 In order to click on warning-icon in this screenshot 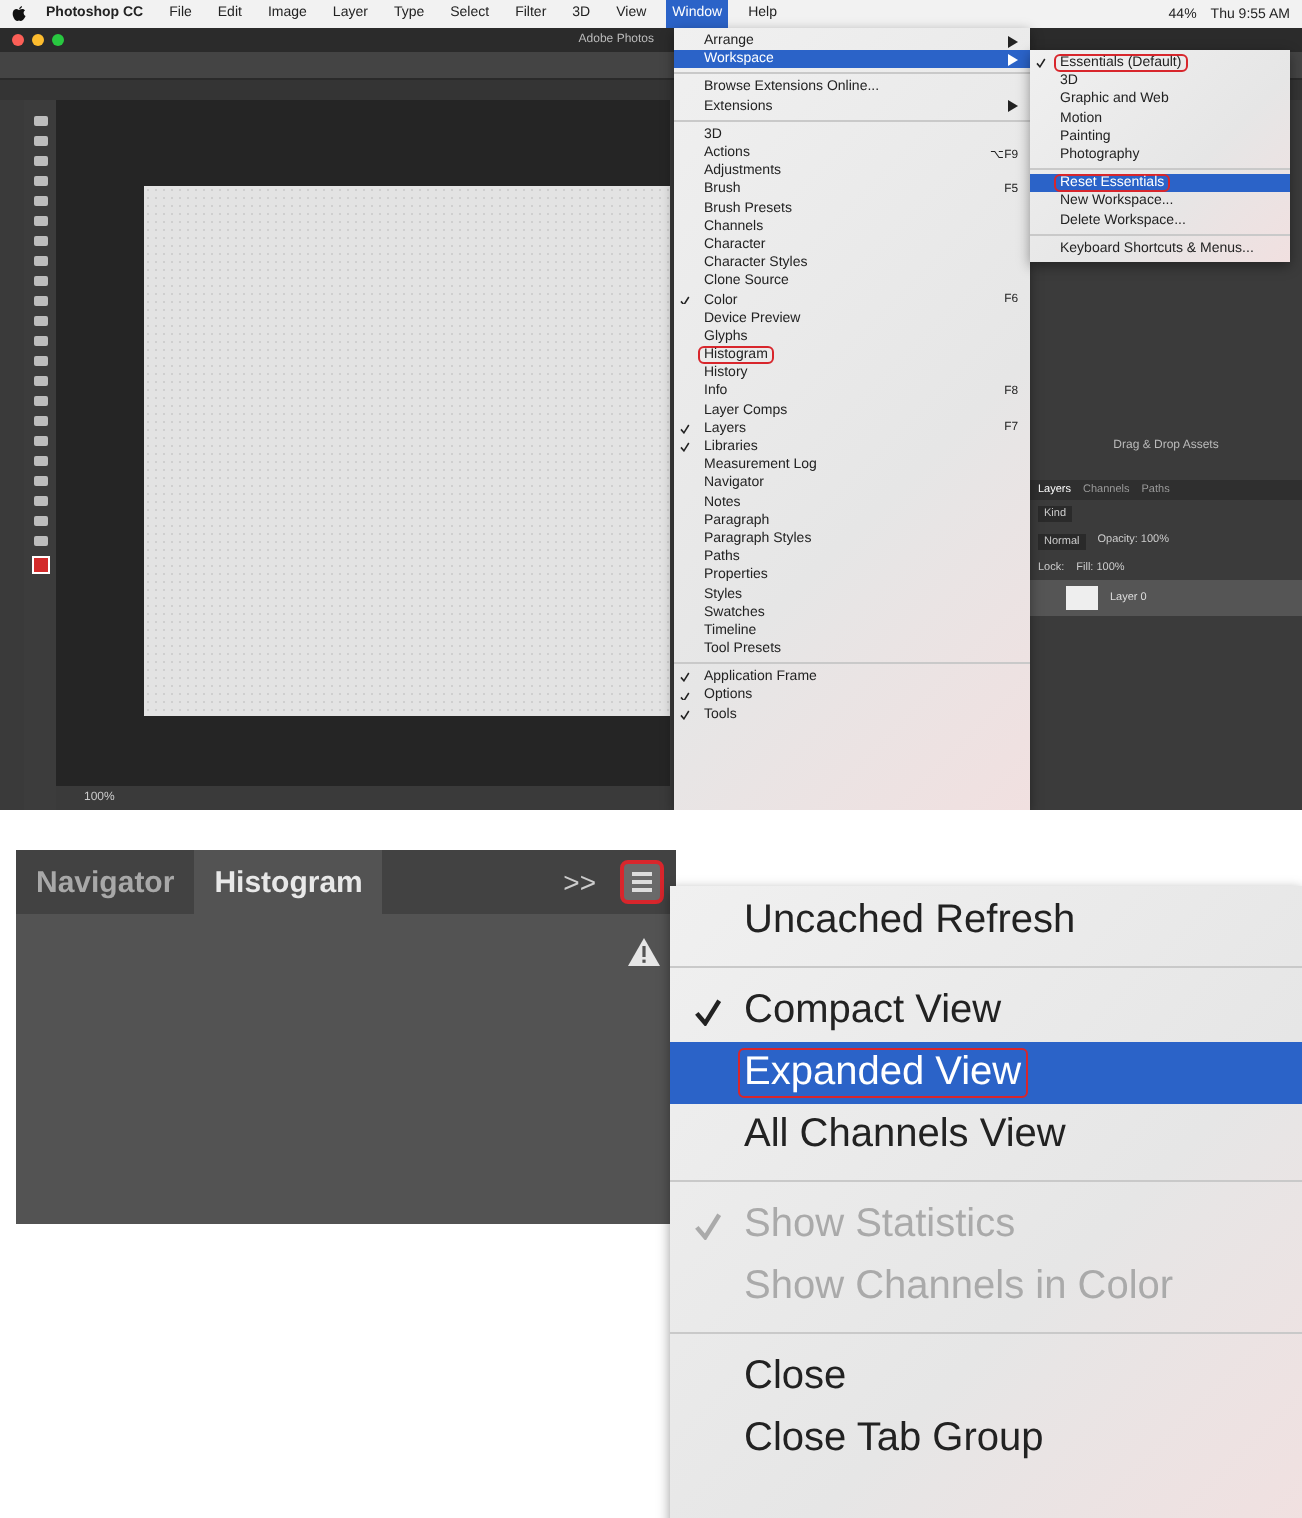, I will do `click(644, 952)`.